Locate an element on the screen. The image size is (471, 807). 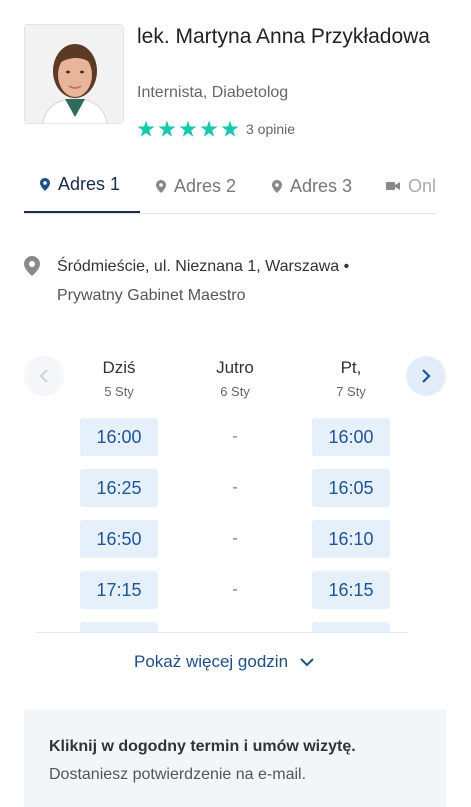
next-days-button is located at coordinates (426, 376).